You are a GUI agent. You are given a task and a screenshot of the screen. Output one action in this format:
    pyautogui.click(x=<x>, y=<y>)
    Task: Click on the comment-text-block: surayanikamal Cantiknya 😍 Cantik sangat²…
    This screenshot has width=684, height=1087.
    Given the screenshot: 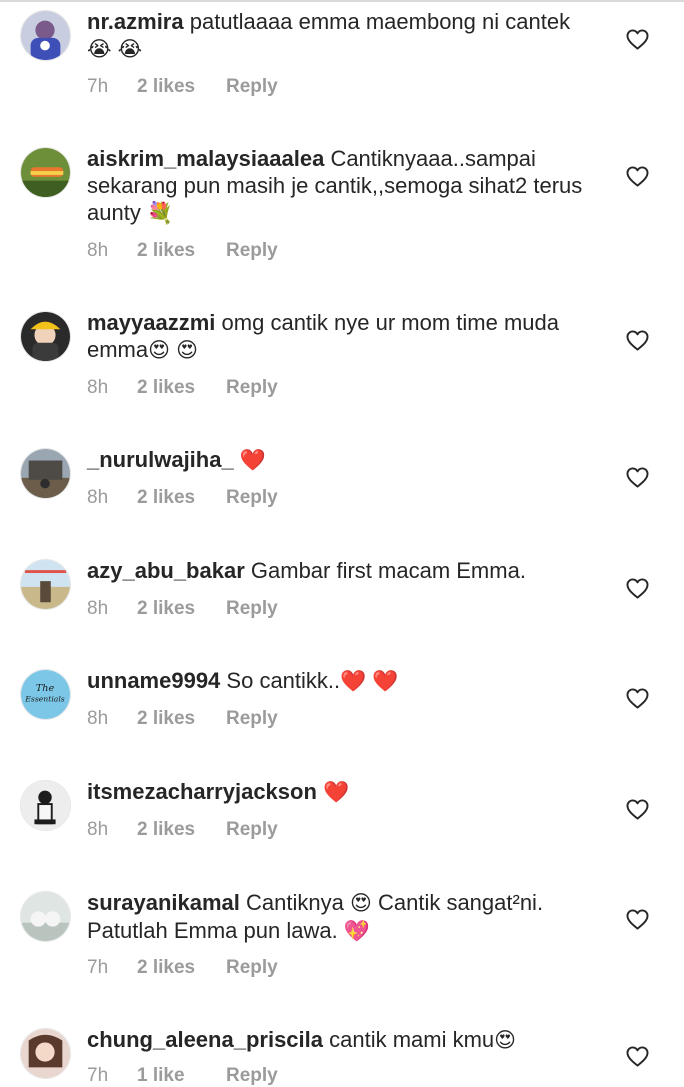 What is the action you would take?
    pyautogui.click(x=342, y=917)
    